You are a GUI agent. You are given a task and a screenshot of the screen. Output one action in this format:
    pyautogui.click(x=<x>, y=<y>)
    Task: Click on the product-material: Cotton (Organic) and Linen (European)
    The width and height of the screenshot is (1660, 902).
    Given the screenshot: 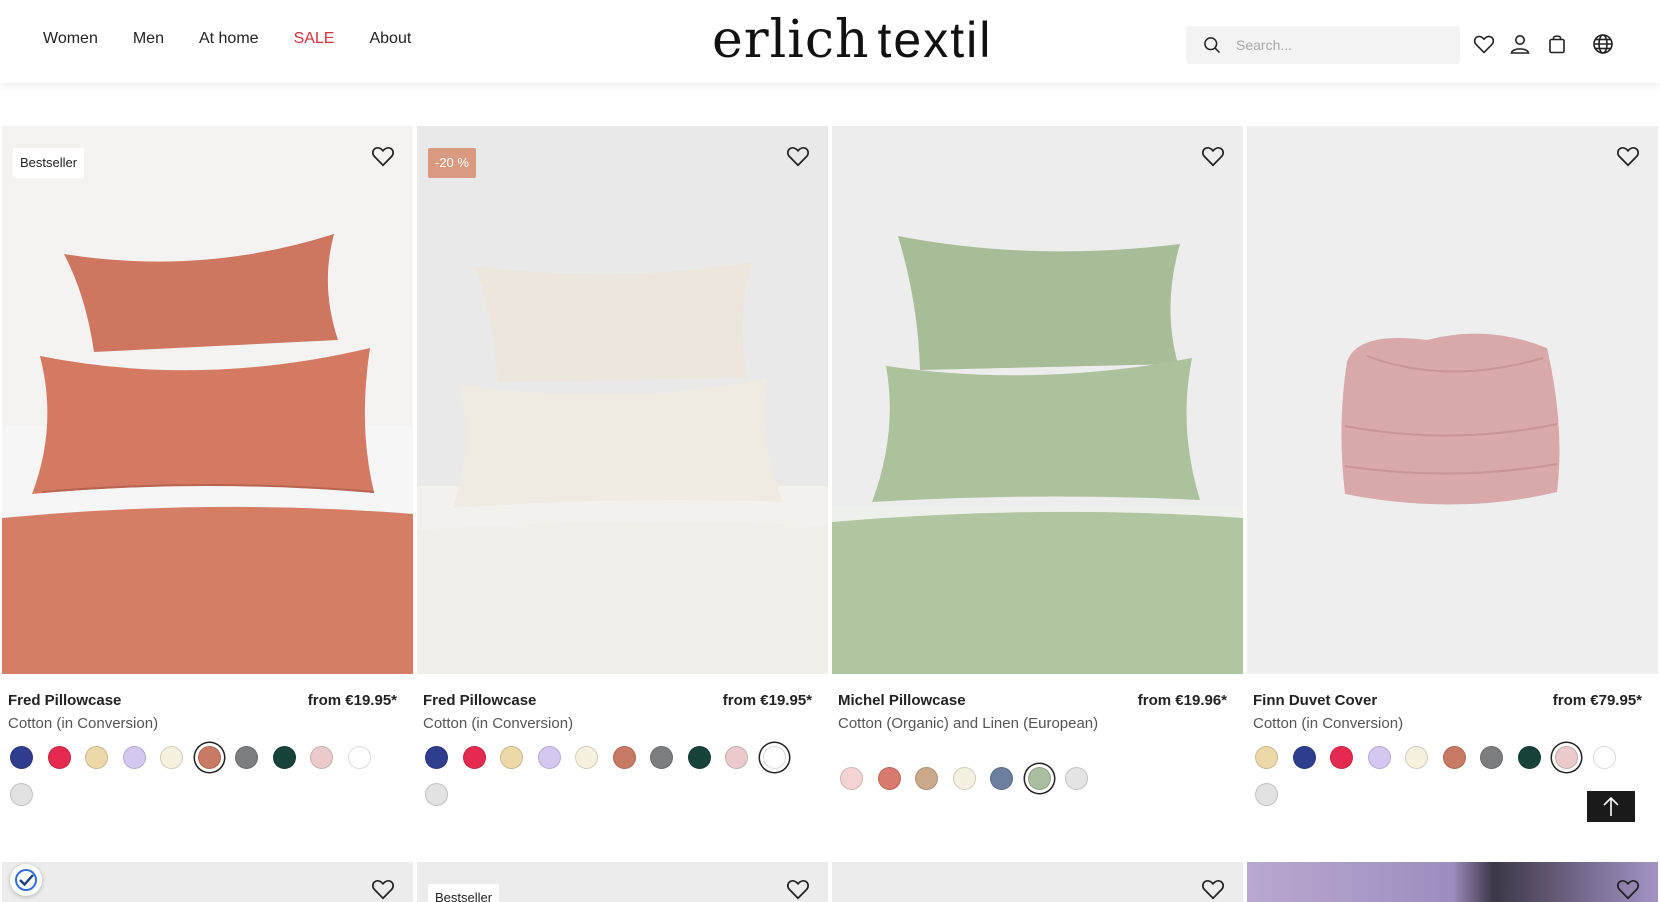 What is the action you would take?
    pyautogui.click(x=968, y=723)
    